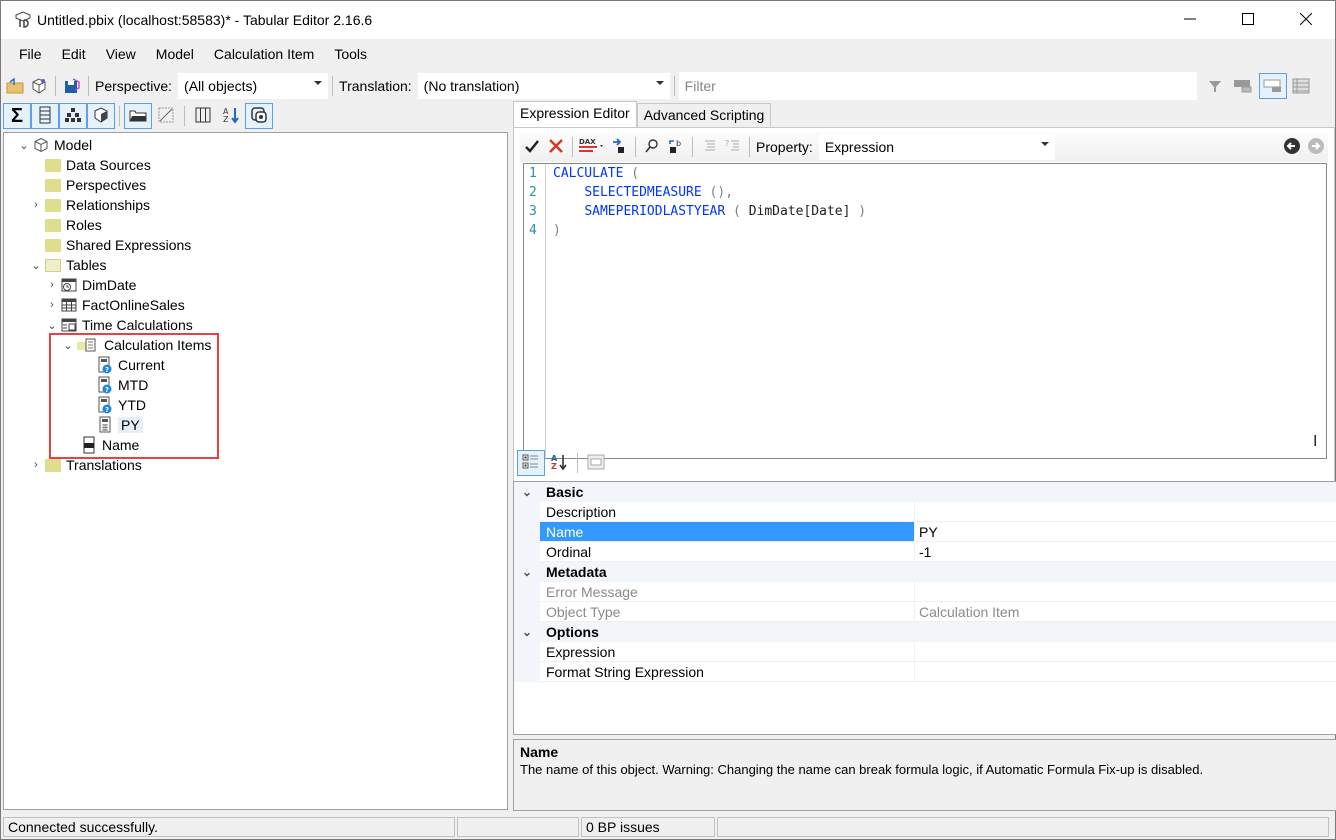  What do you see at coordinates (90, 165) in the screenshot?
I see `tree-item-data-sources: Data Sources` at bounding box center [90, 165].